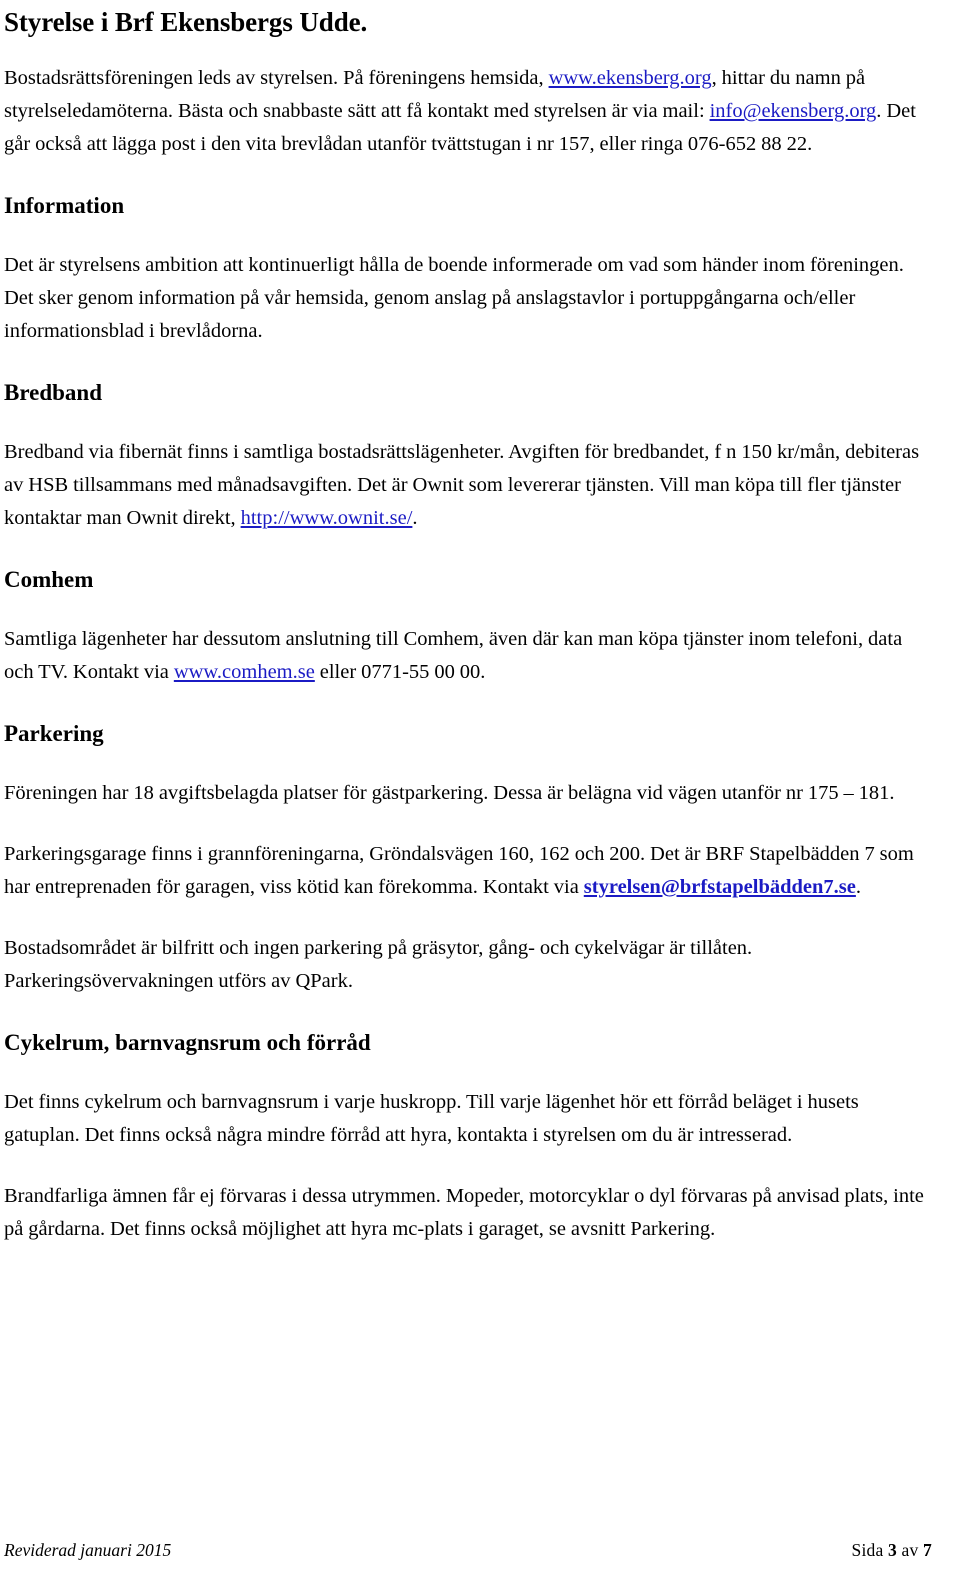 The height and width of the screenshot is (1573, 960). I want to click on link-ekensberg-website: www.ekensberg.org, so click(630, 78).